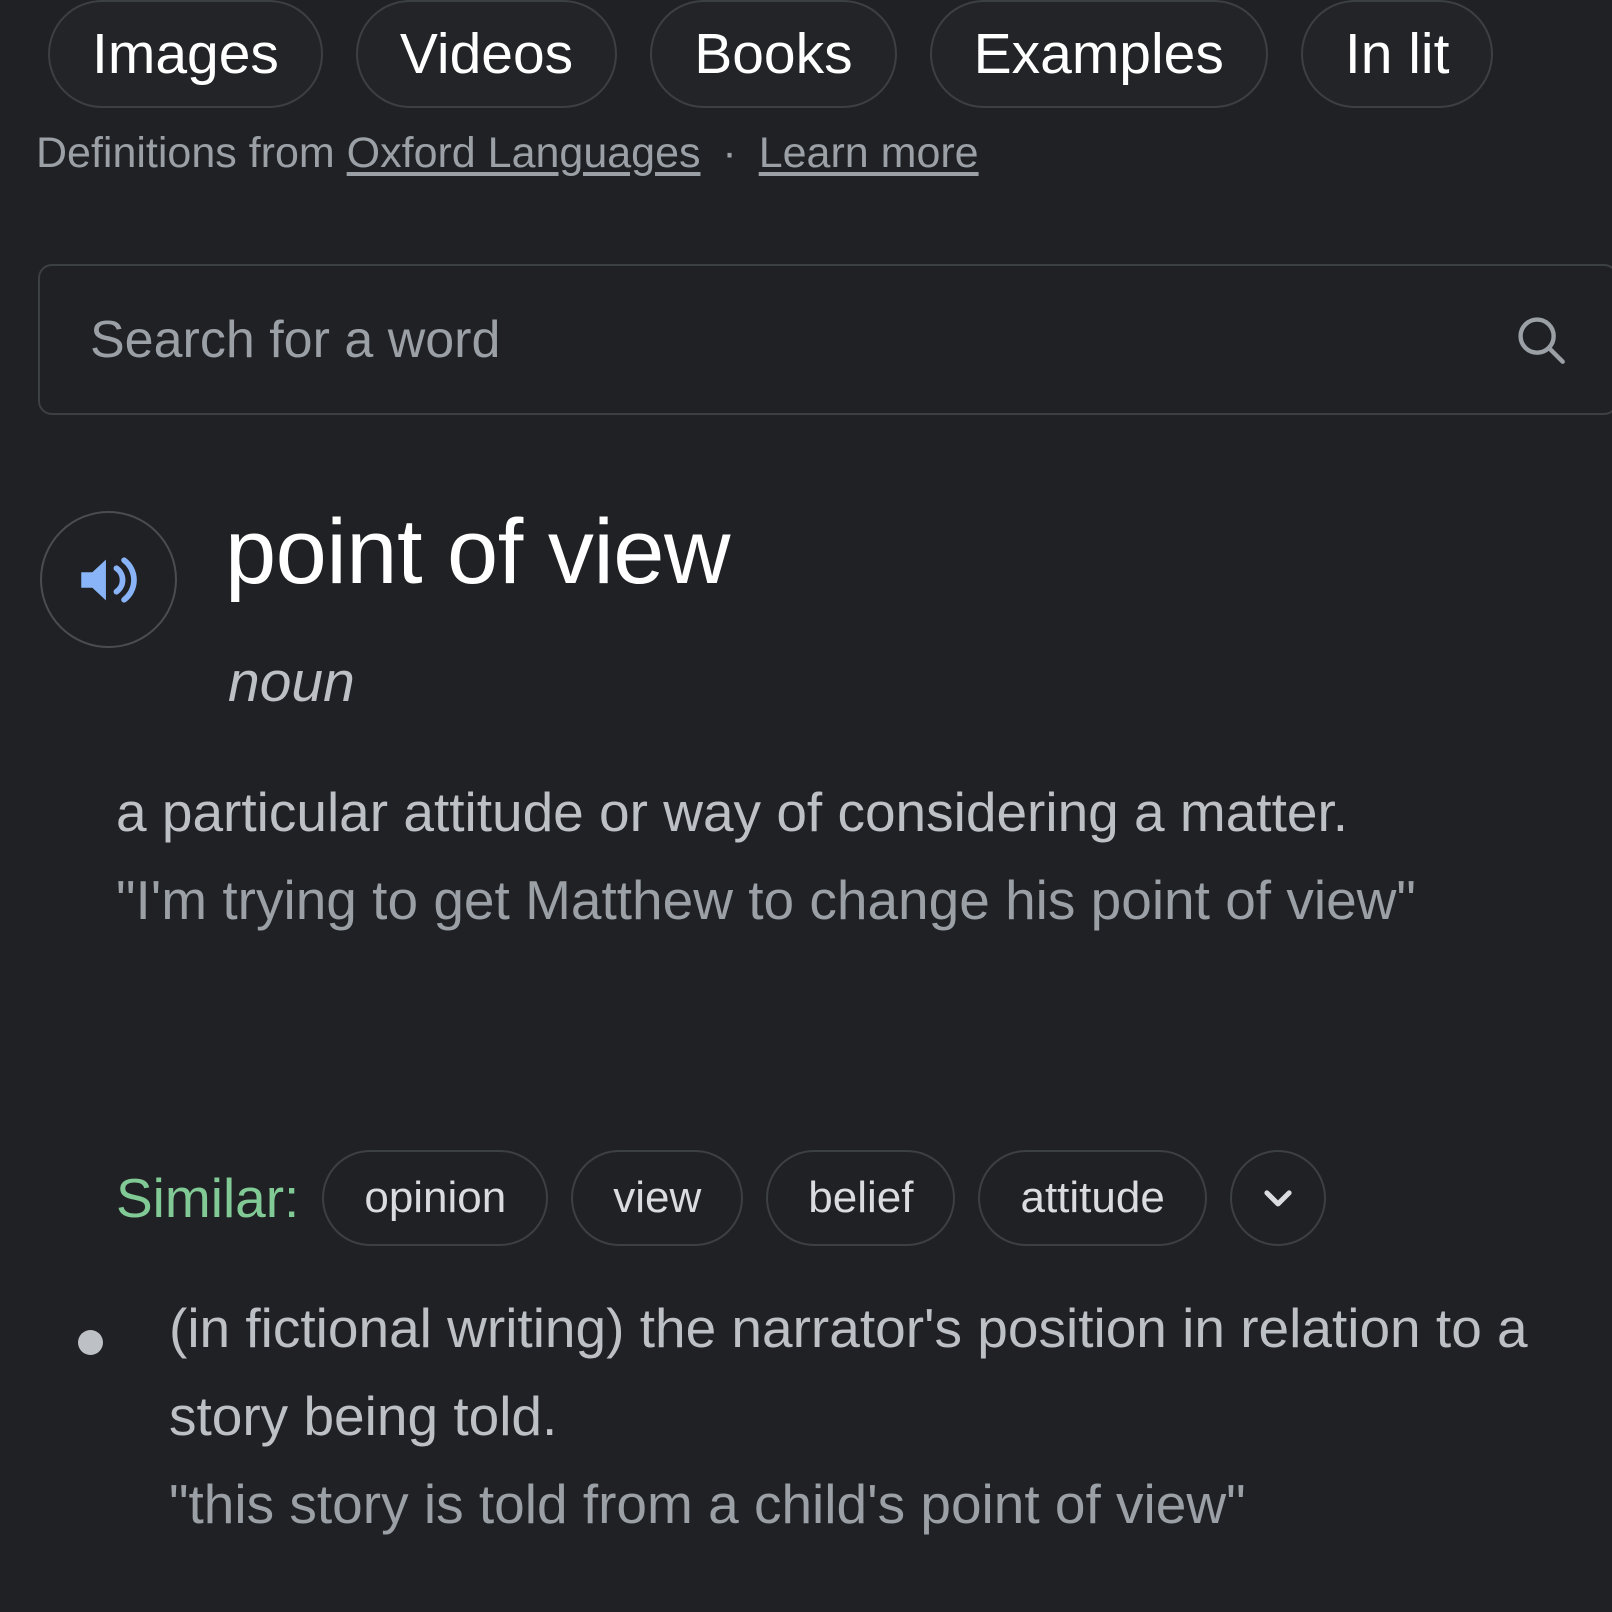 This screenshot has width=1612, height=1612. I want to click on synonym-label: view, so click(657, 1197).